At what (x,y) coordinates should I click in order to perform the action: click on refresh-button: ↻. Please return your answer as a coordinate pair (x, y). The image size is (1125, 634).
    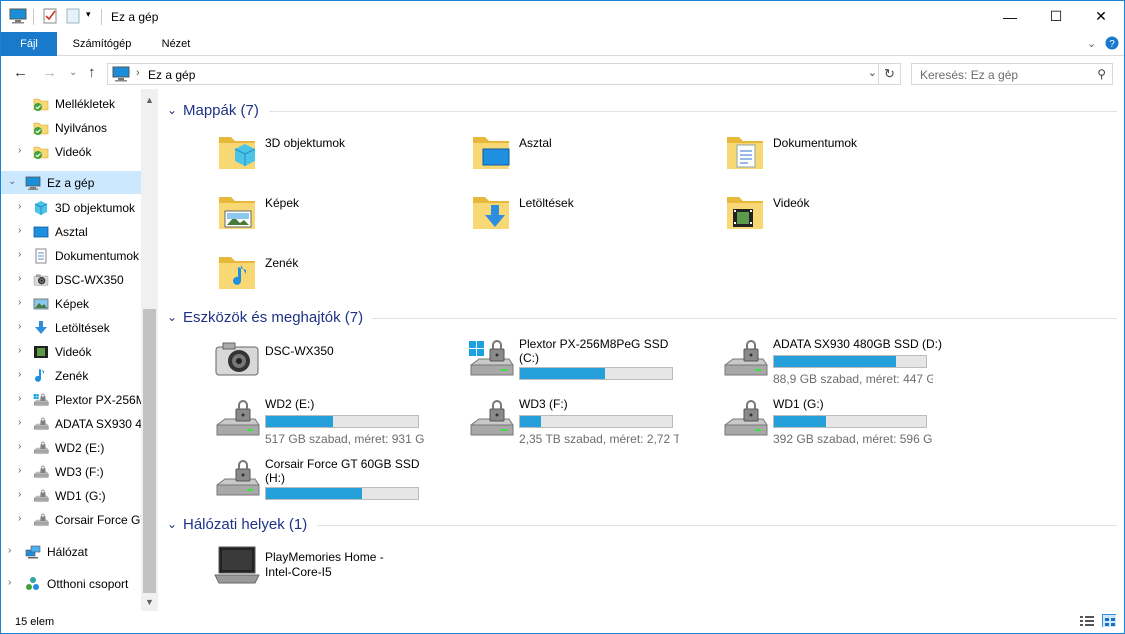
    Looking at the image, I should click on (889, 74).